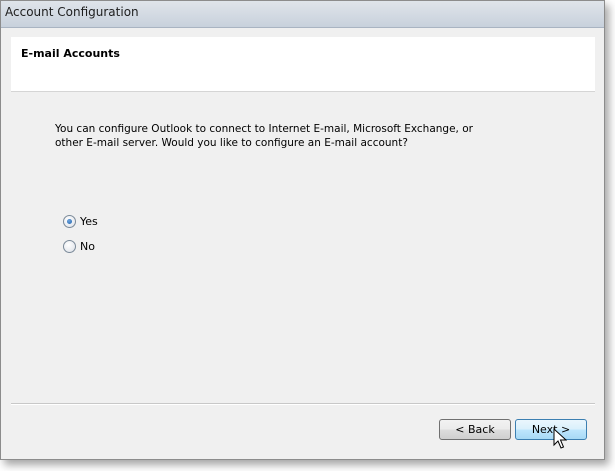  What do you see at coordinates (87, 246) in the screenshot?
I see `radio-no-label: No` at bounding box center [87, 246].